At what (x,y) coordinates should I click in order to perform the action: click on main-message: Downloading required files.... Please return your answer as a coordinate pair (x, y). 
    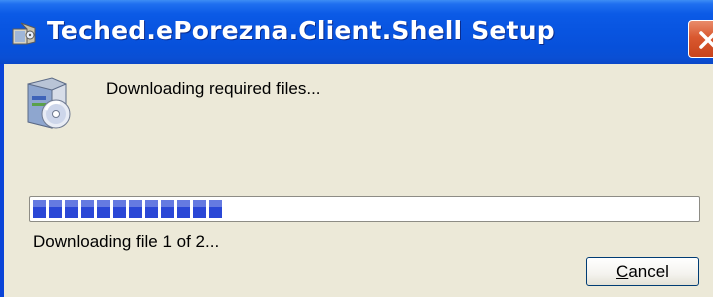
    Looking at the image, I should click on (213, 88).